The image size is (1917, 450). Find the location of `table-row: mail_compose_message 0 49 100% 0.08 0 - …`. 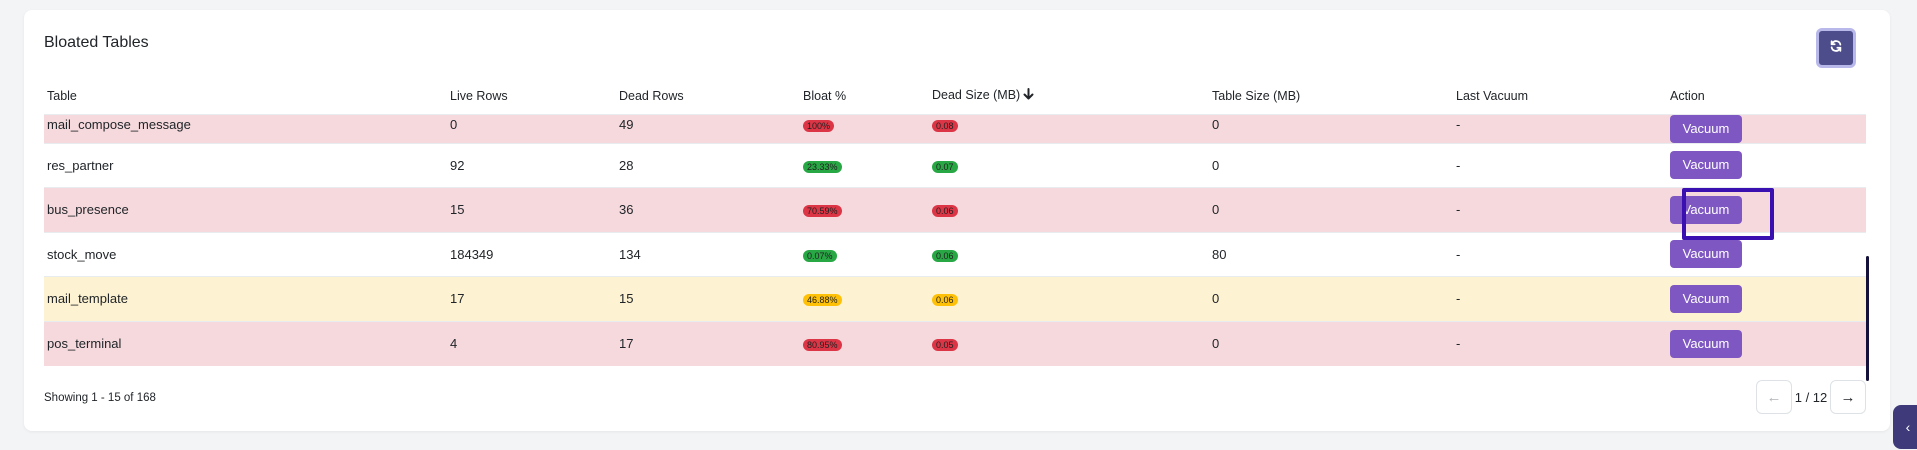

table-row: mail_compose_message 0 49 100% 0.08 0 - … is located at coordinates (955, 128).